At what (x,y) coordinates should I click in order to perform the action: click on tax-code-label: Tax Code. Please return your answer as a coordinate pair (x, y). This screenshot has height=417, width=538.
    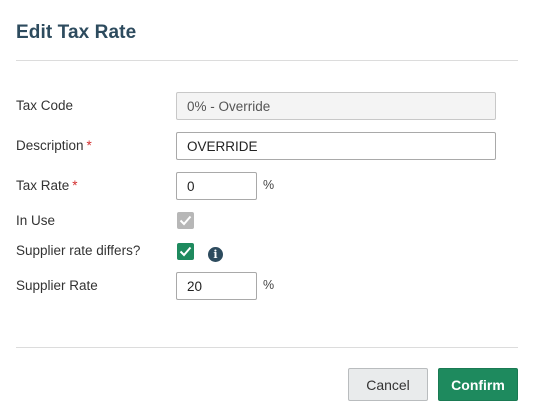
    Looking at the image, I should click on (44, 105).